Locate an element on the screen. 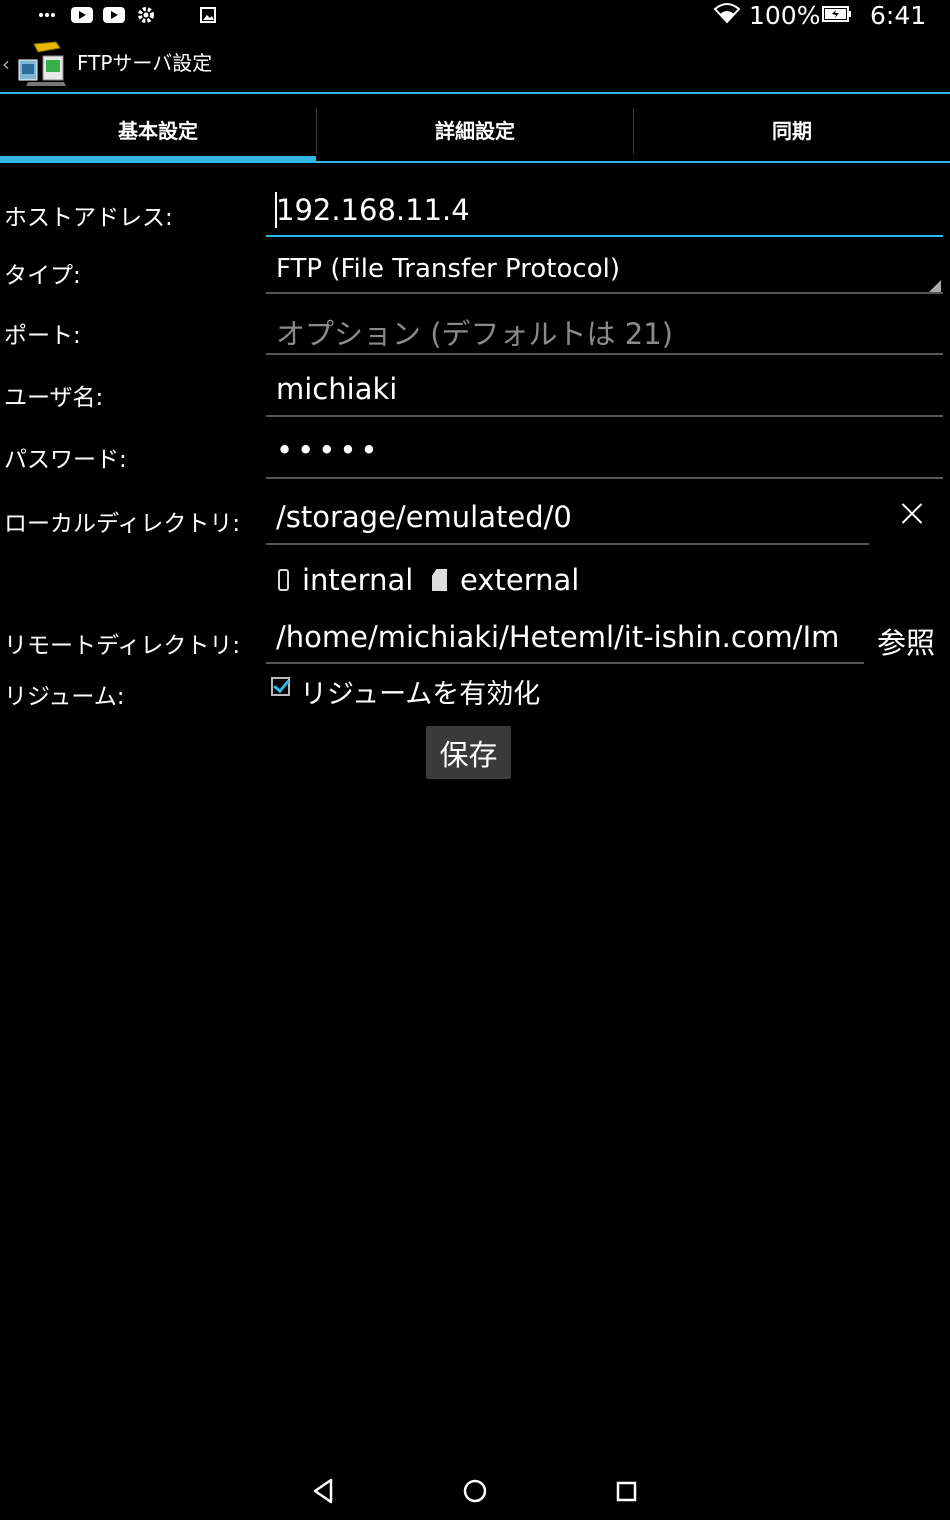  port-input: オプション (デフォルトは 21) is located at coordinates (604, 330).